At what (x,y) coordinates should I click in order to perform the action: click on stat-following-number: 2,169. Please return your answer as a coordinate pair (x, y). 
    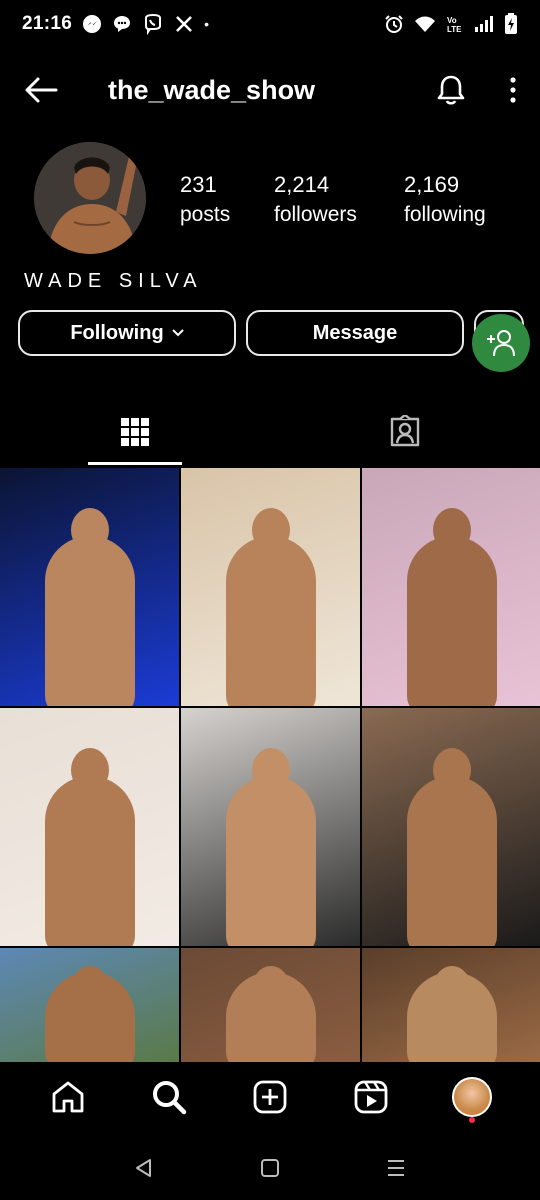
    Looking at the image, I should click on (432, 184).